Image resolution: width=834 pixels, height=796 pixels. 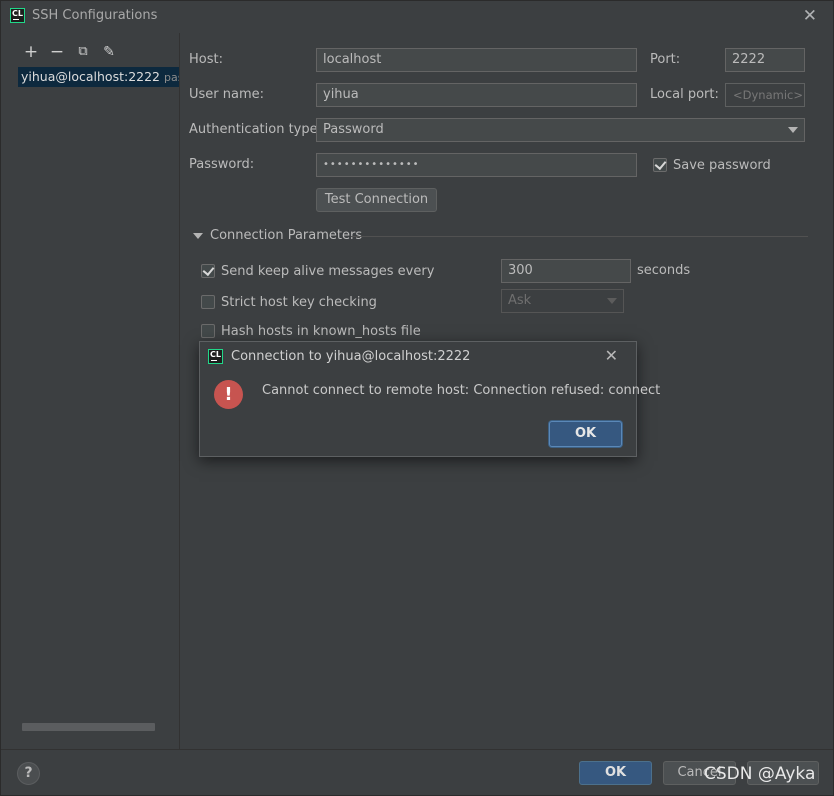 I want to click on host-label: Host:, so click(x=206, y=59).